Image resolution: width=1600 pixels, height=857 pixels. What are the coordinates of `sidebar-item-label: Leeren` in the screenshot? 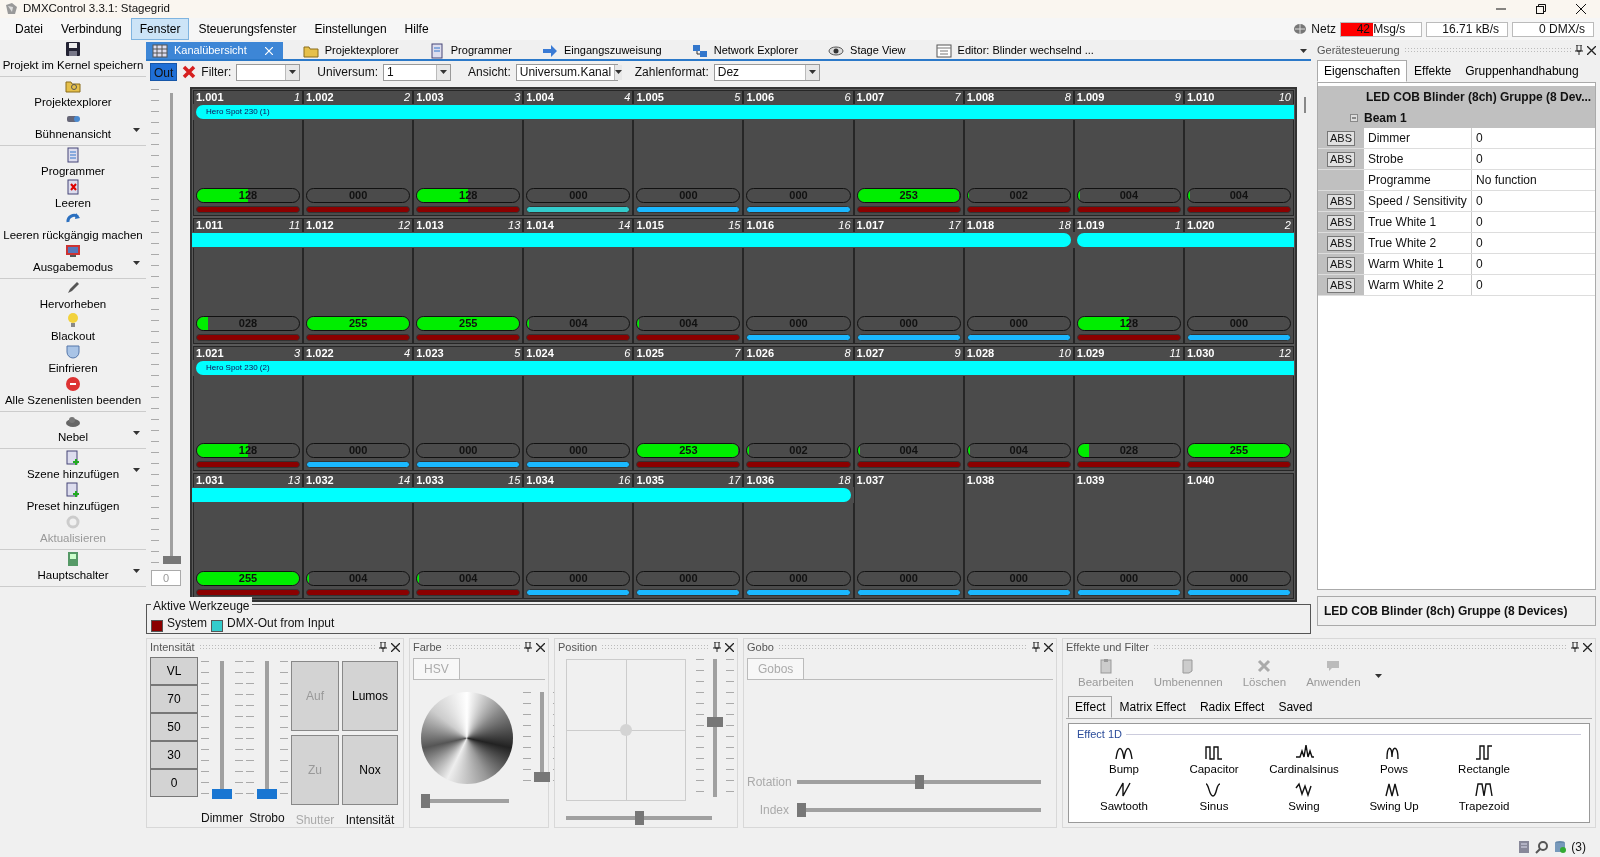 It's located at (73, 204).